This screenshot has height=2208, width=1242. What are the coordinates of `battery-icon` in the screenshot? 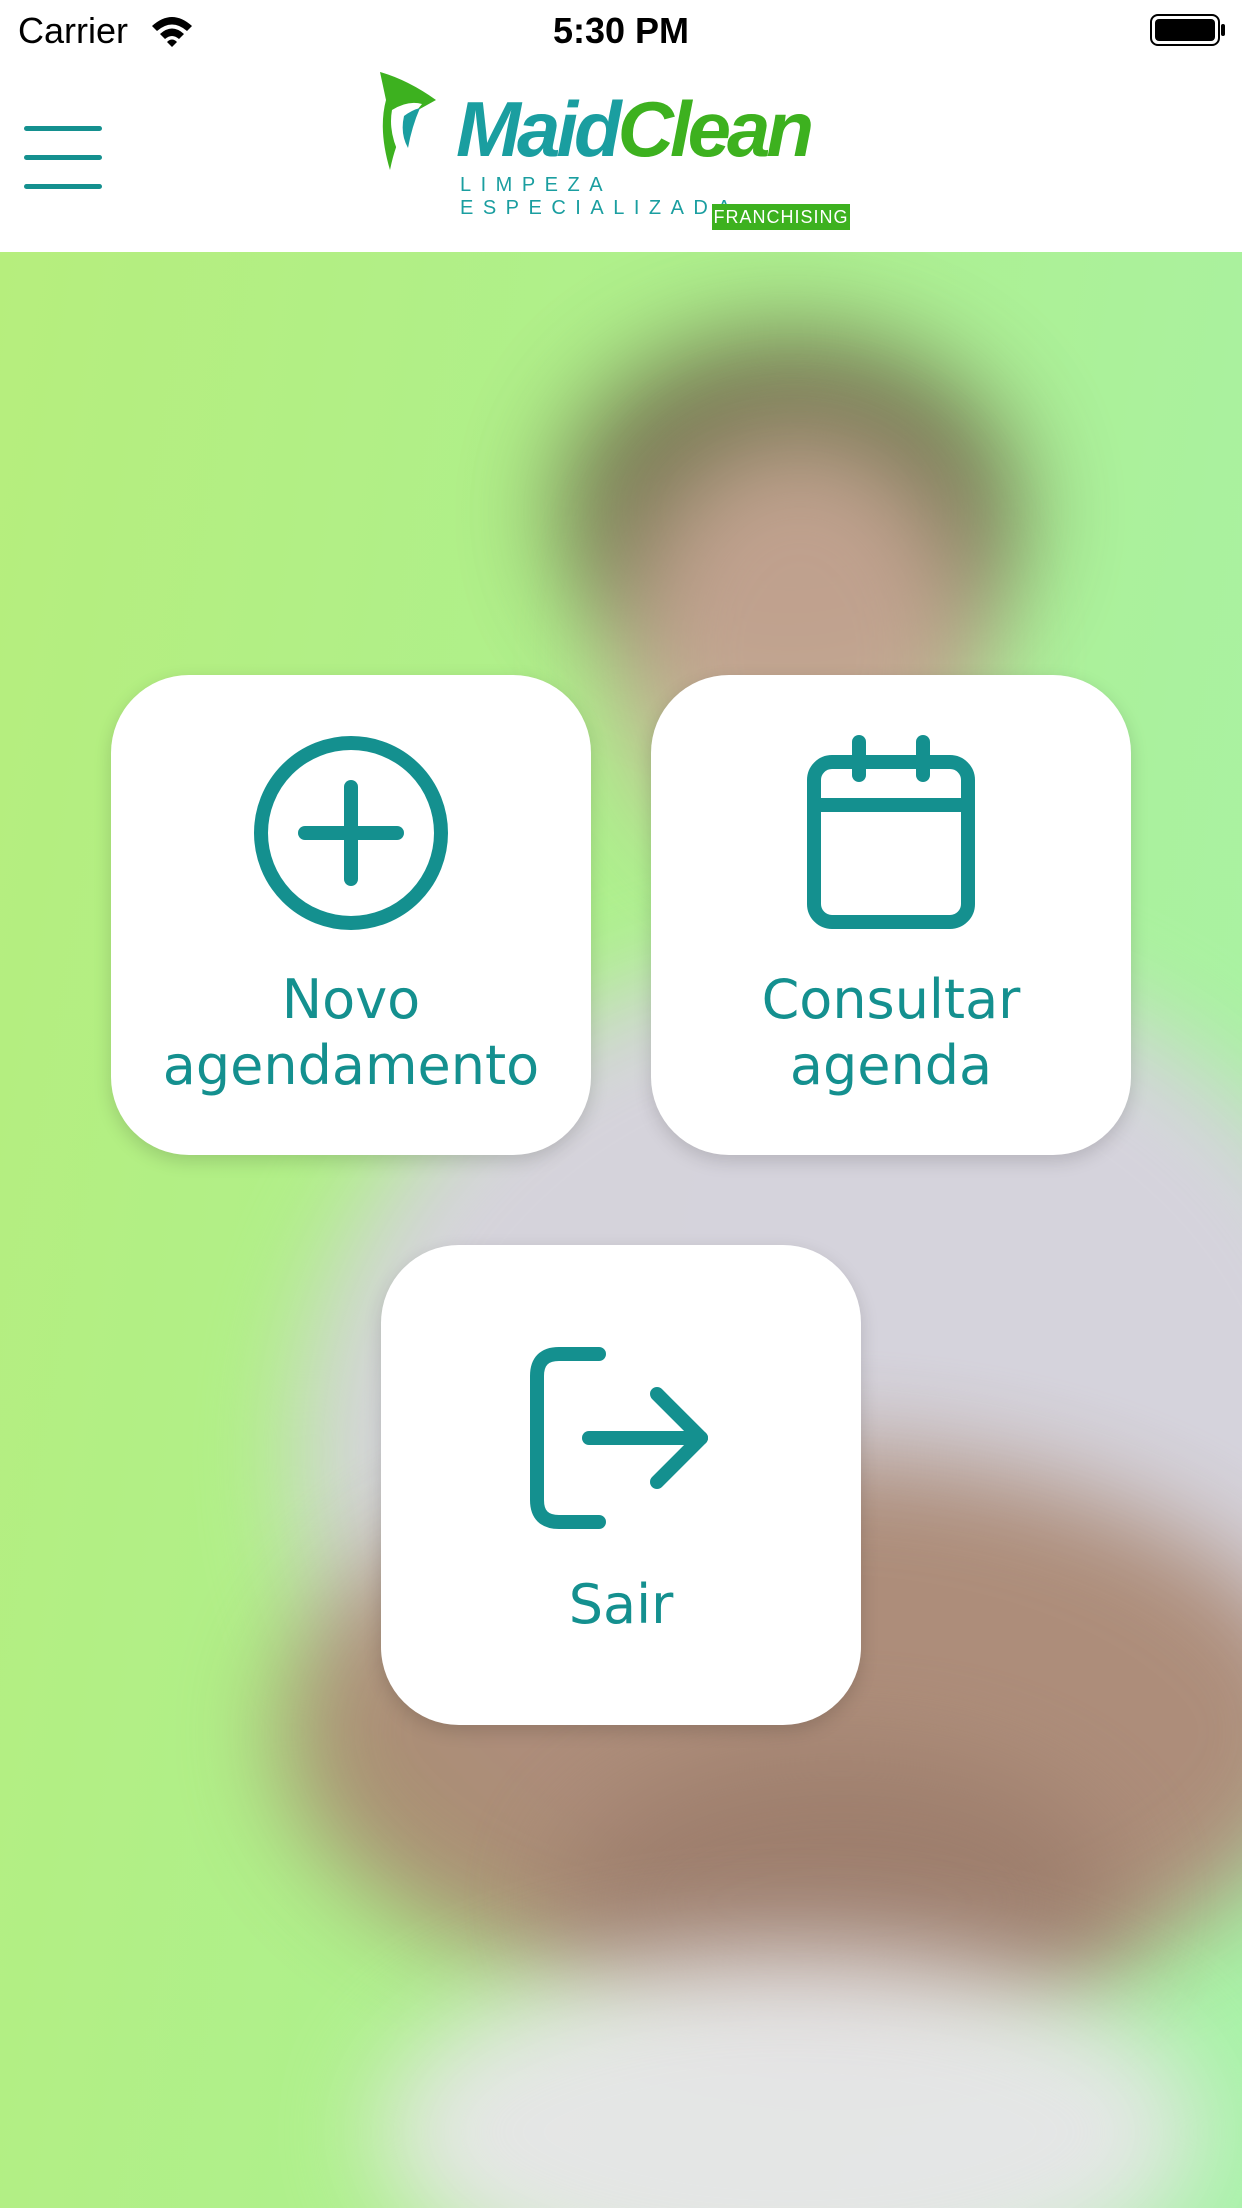 It's located at (1187, 30).